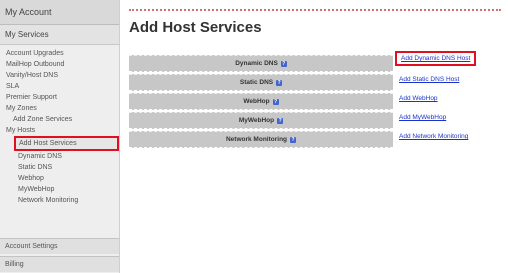  Describe the element at coordinates (256, 63) in the screenshot. I see `service-name: Dynamic DNS` at that location.